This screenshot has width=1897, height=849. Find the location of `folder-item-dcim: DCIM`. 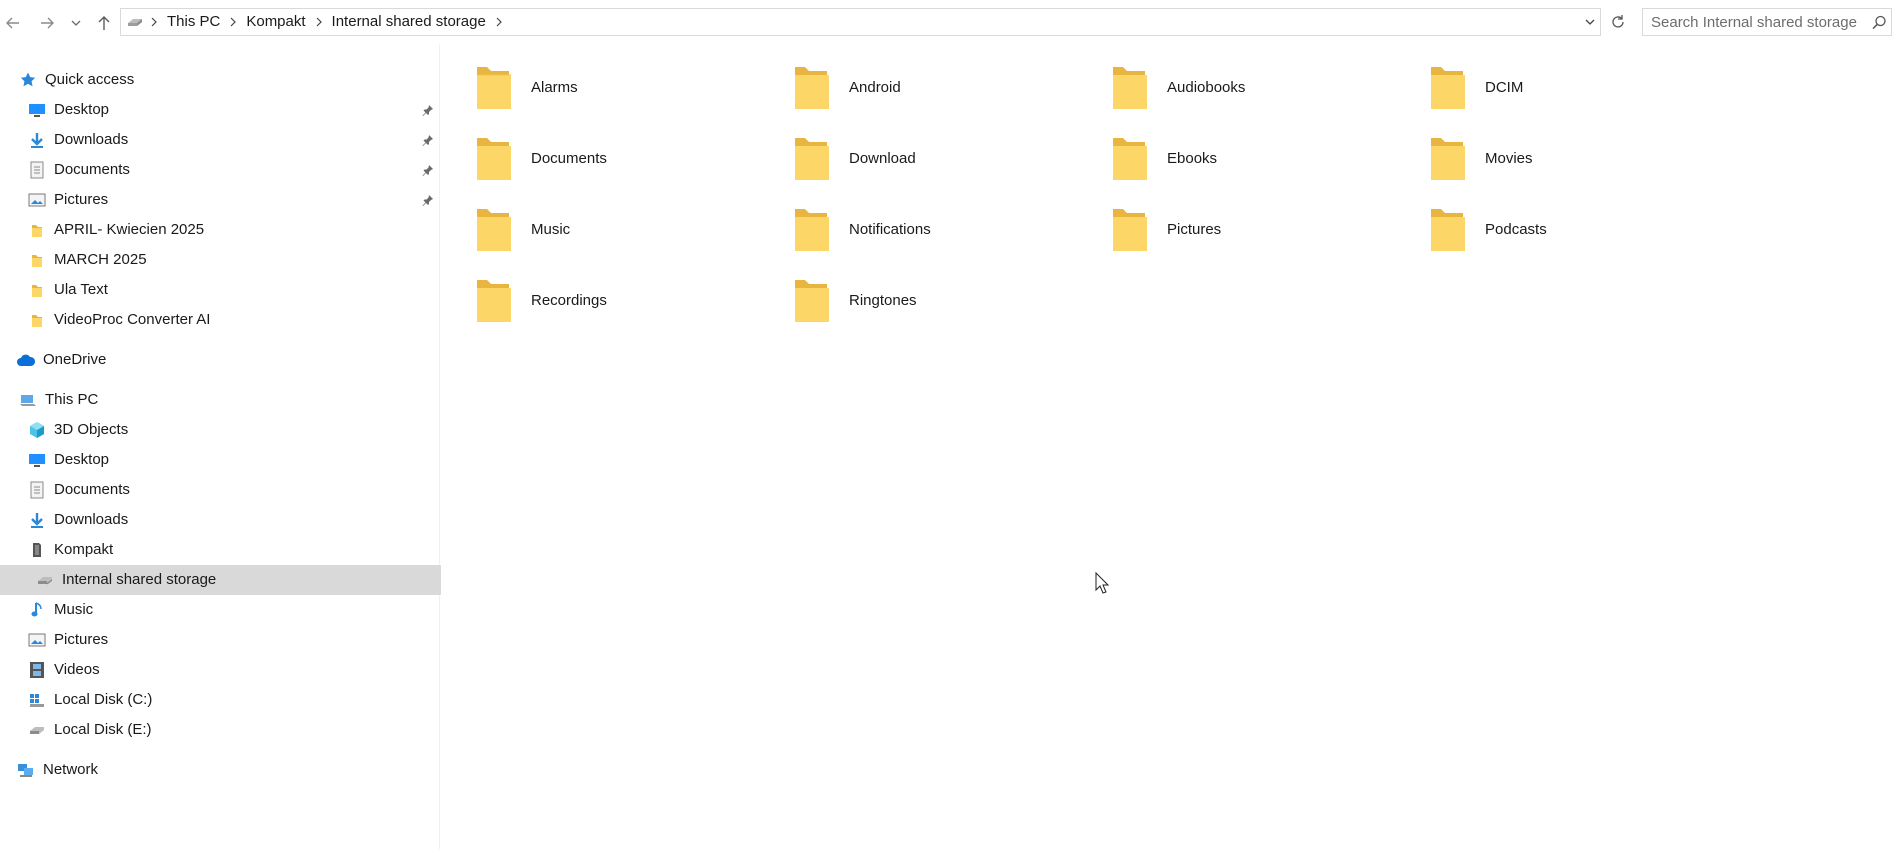

folder-item-dcim: DCIM is located at coordinates (1545, 87).